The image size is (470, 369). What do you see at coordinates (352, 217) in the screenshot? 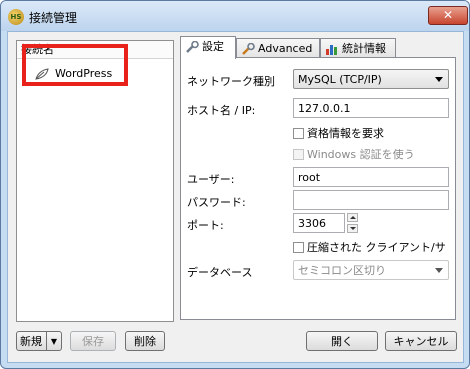
I see `chevron-up-icon` at bounding box center [352, 217].